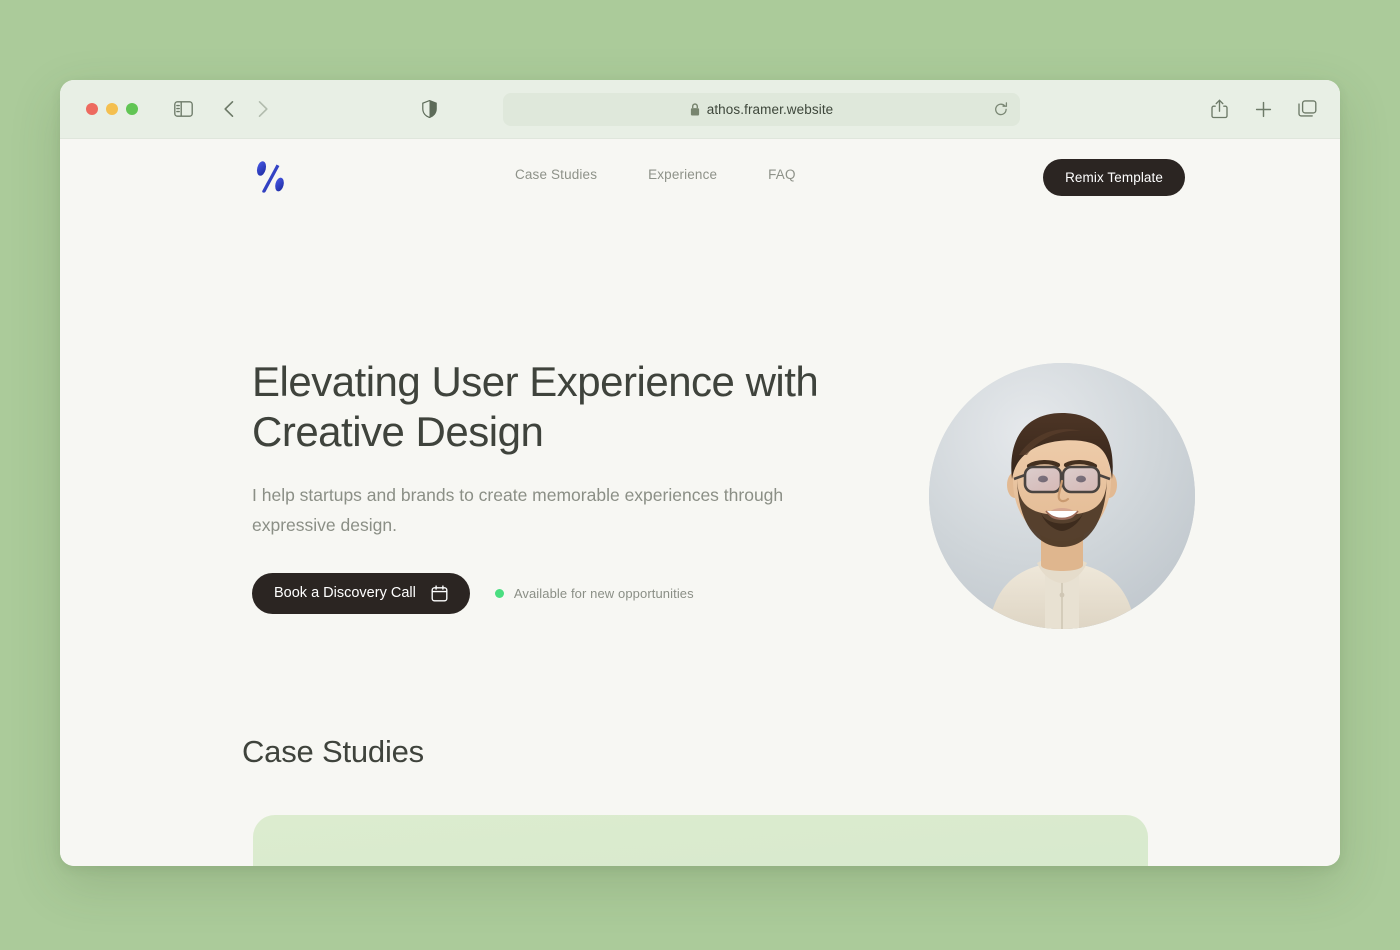 Image resolution: width=1400 pixels, height=950 pixels. I want to click on window-controls, so click(112, 109).